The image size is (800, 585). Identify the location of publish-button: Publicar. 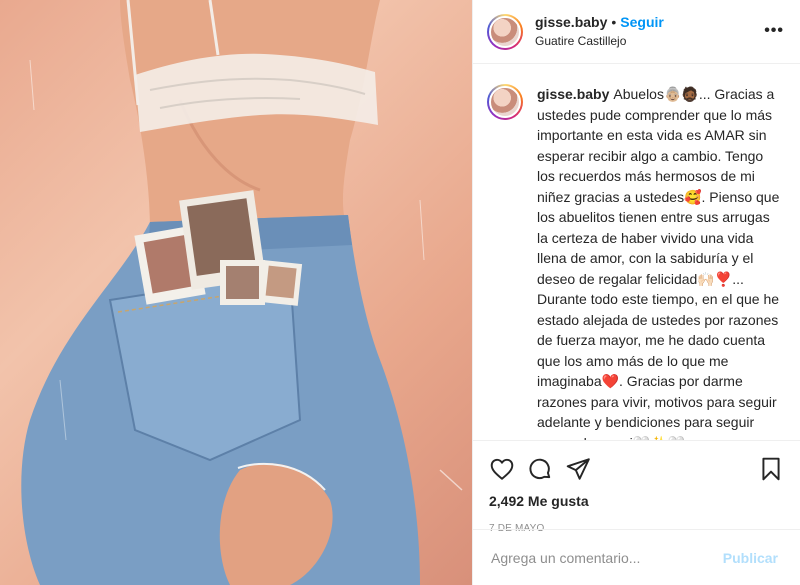
(750, 558).